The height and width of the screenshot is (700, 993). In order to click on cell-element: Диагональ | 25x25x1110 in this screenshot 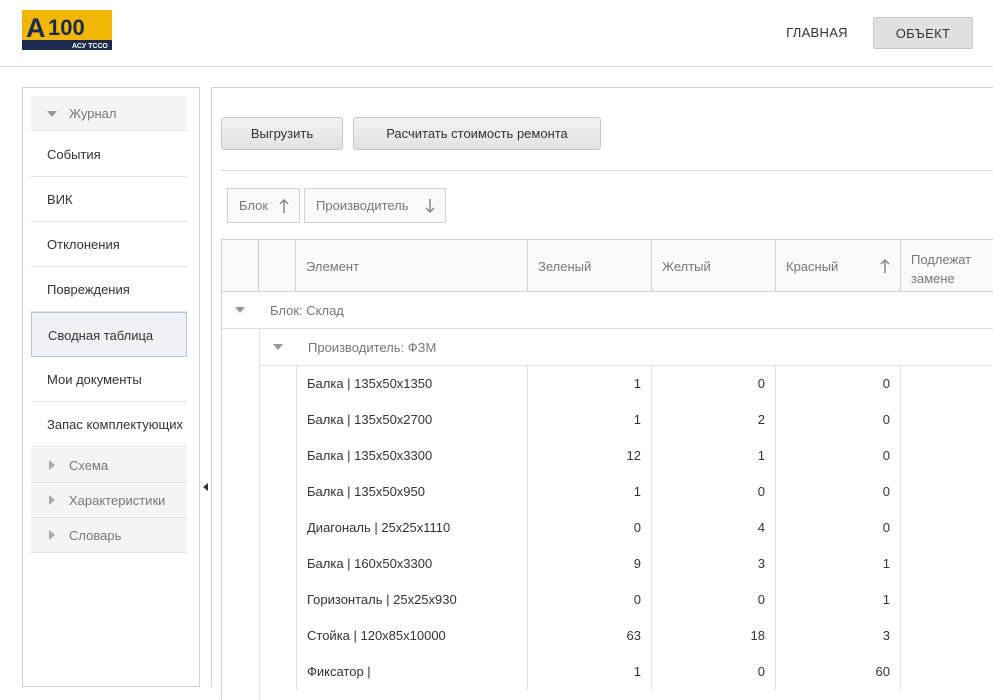, I will do `click(412, 528)`.